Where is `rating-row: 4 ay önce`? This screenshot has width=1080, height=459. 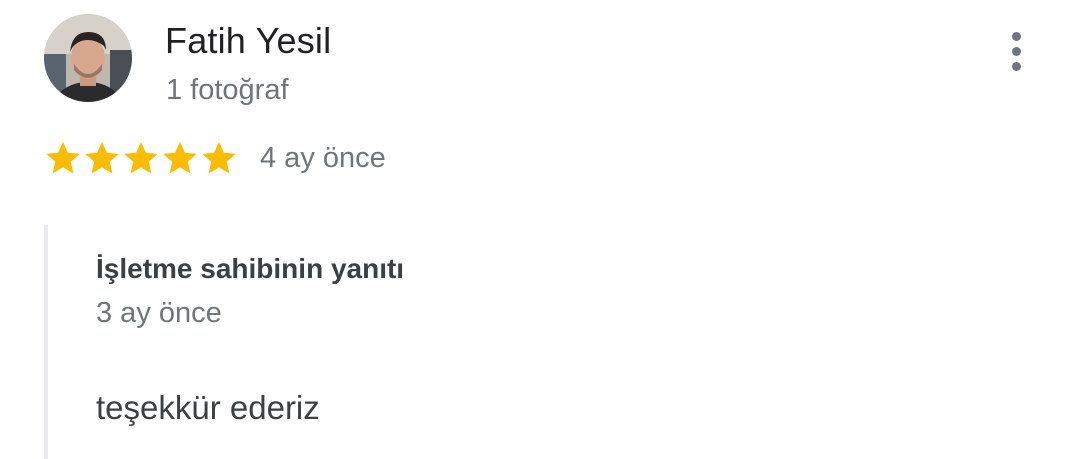
rating-row: 4 ay önce is located at coordinates (215, 158).